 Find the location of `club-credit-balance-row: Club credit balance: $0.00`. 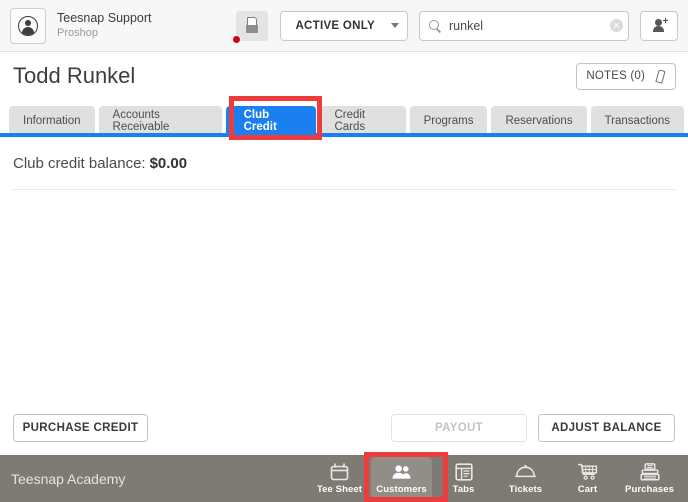

club-credit-balance-row: Club credit balance: $0.00 is located at coordinates (100, 163).